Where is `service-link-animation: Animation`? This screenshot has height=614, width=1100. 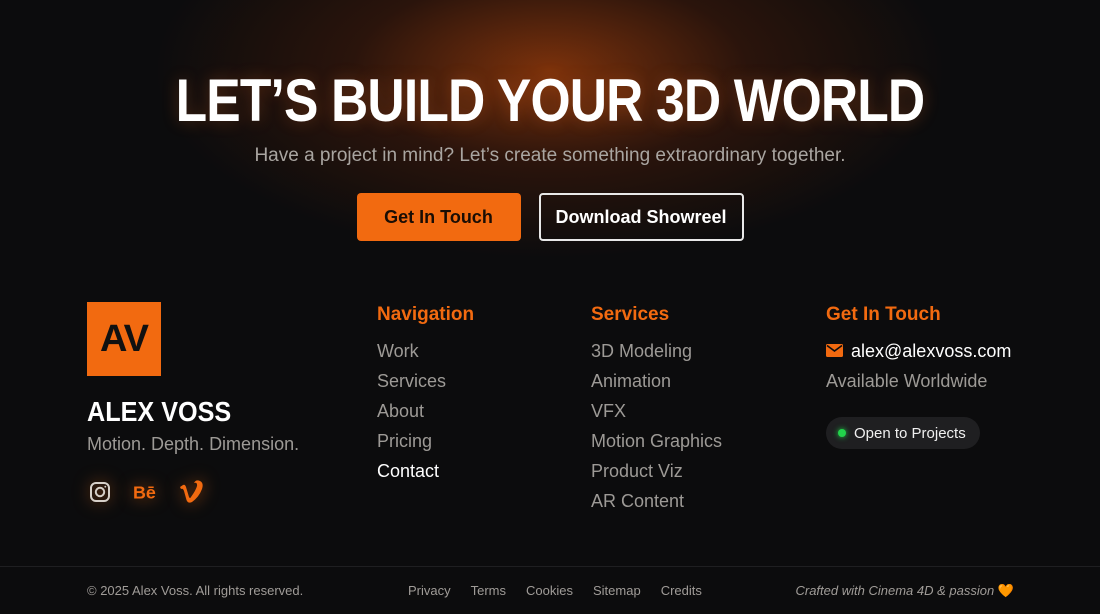
service-link-animation: Animation is located at coordinates (656, 381).